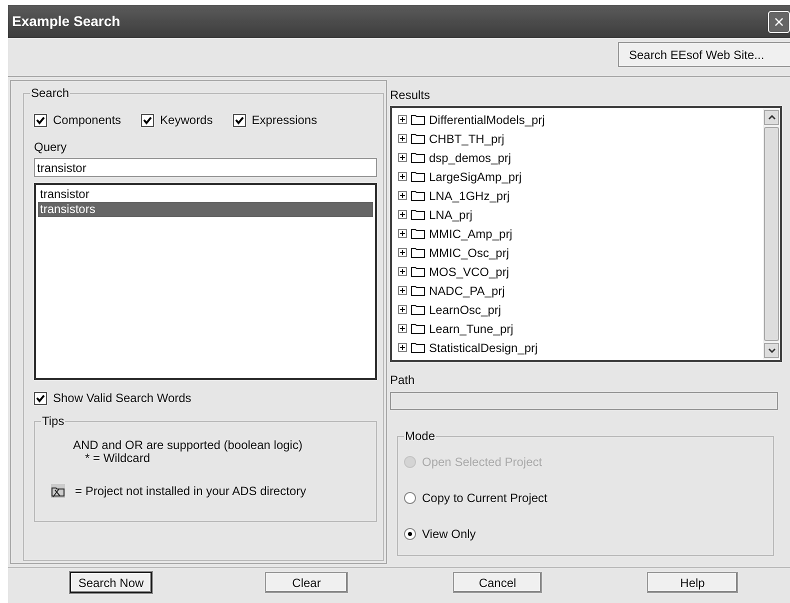 This screenshot has height=603, width=790. I want to click on tree-item: CHBT_TH_prj, so click(580, 138).